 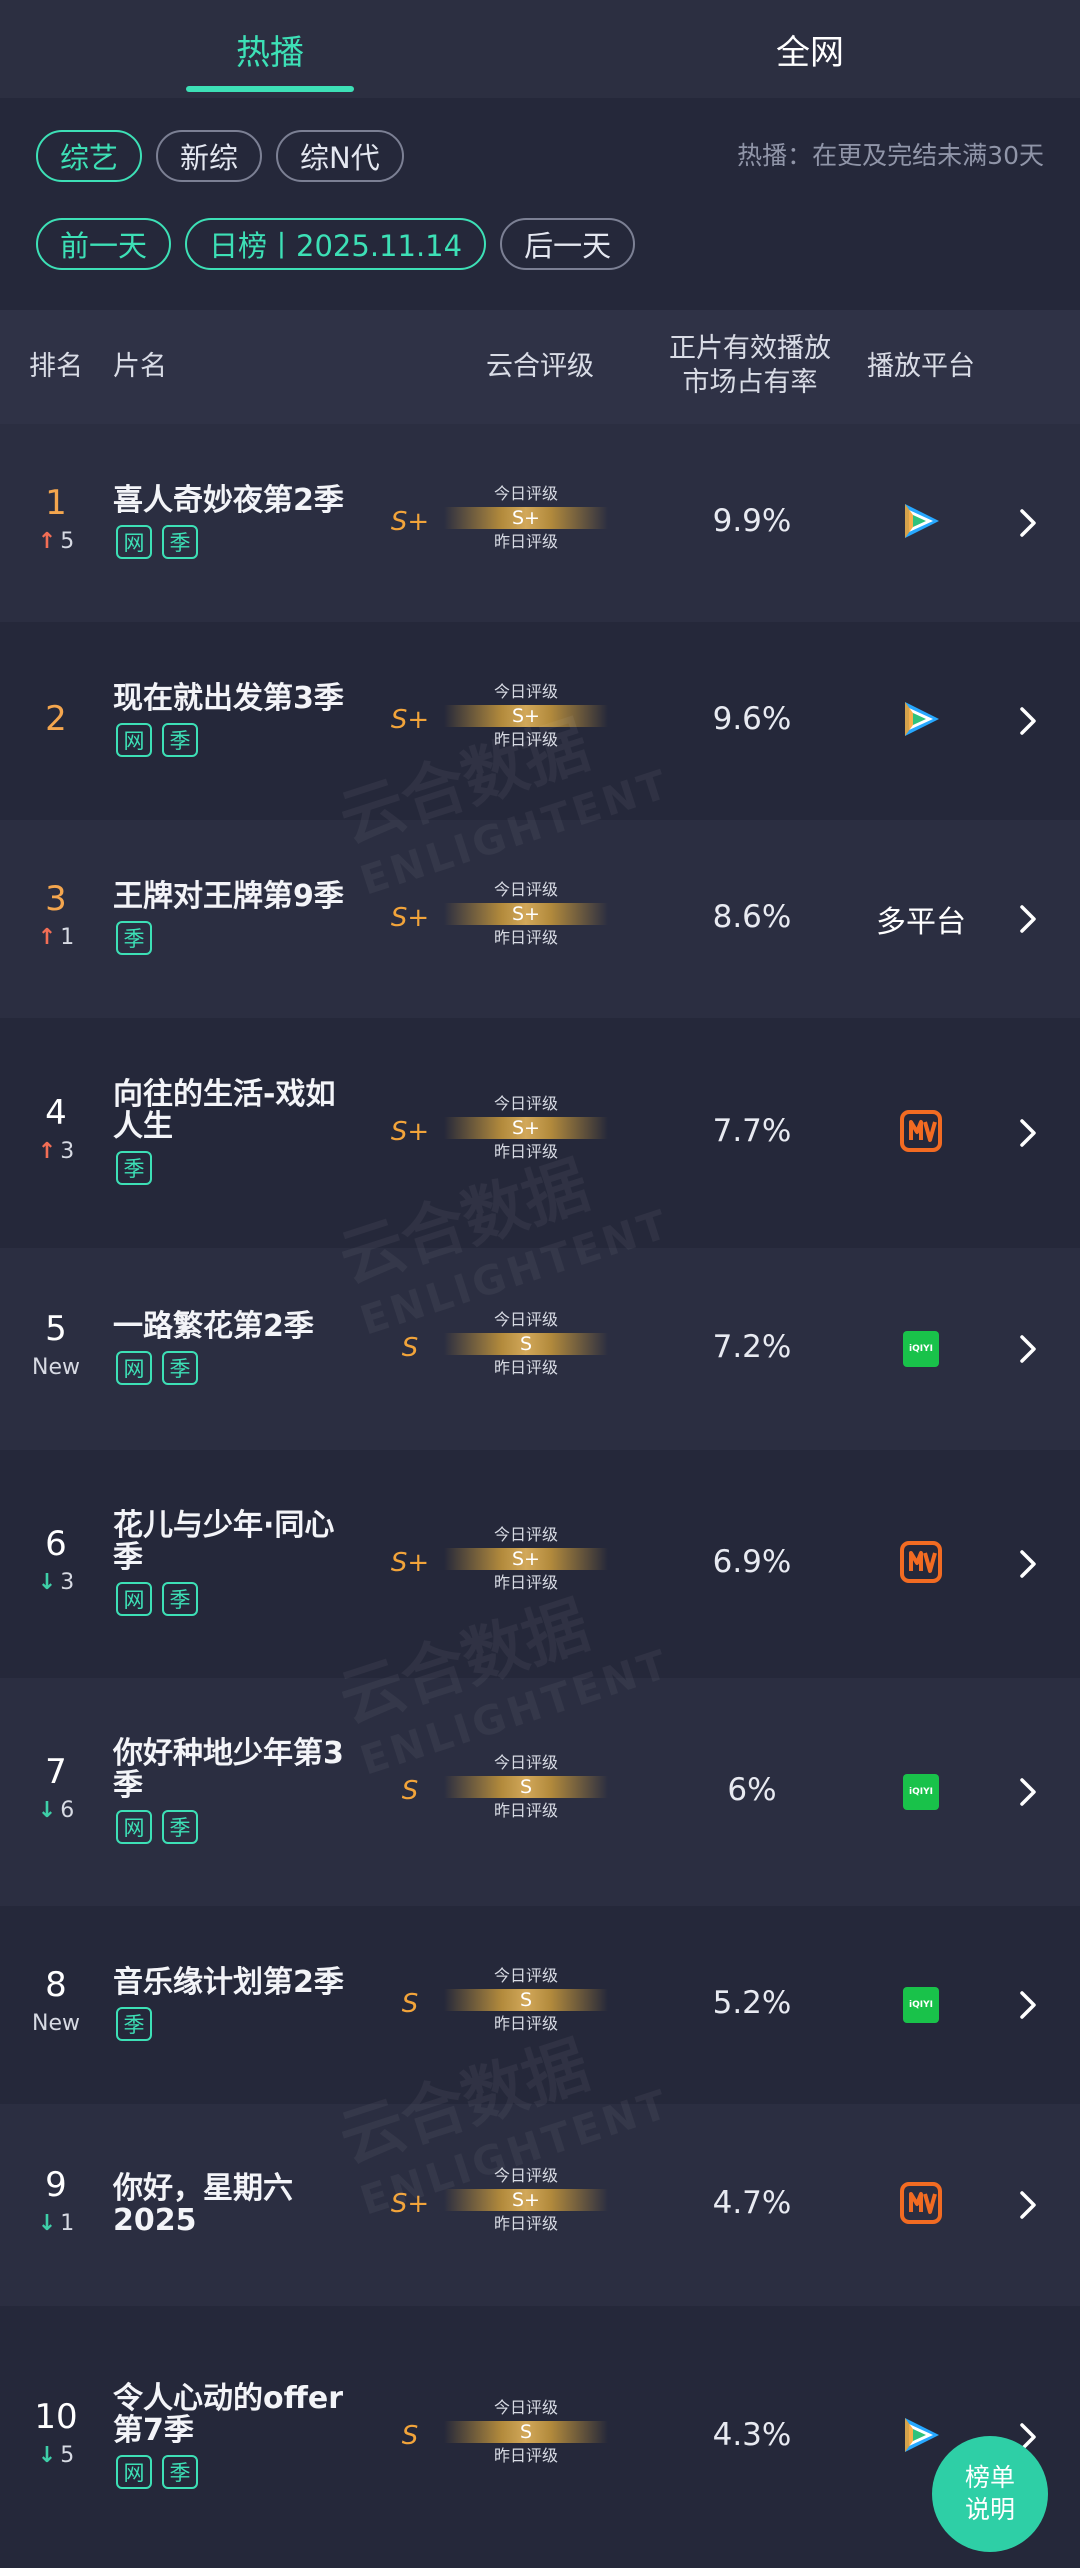 I want to click on table-row: 4 ↑ 3 向往的生活-戏如 人生季 S+ 今日评级 S+ 昨日评级 7.7%, so click(x=540, y=1133).